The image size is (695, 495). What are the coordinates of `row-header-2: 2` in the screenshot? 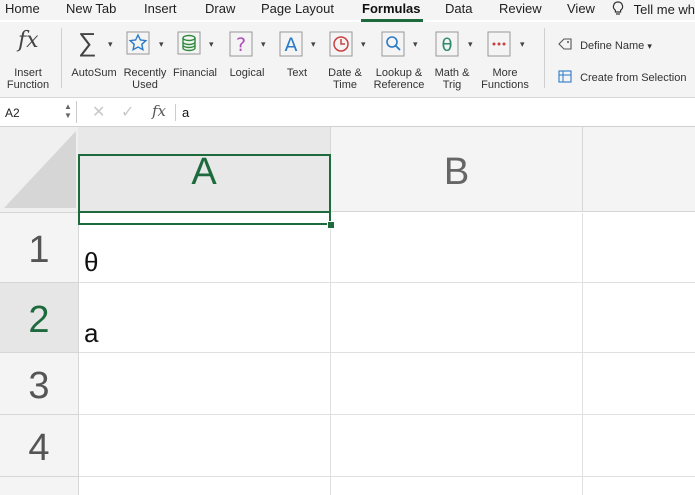 It's located at (39, 318).